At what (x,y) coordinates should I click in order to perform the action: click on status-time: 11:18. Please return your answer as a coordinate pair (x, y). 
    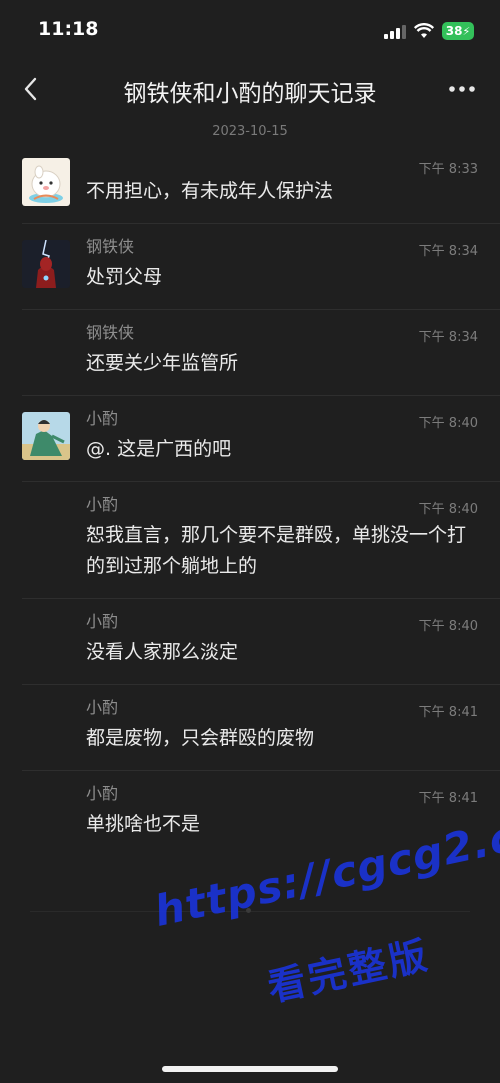
    Looking at the image, I should click on (68, 29).